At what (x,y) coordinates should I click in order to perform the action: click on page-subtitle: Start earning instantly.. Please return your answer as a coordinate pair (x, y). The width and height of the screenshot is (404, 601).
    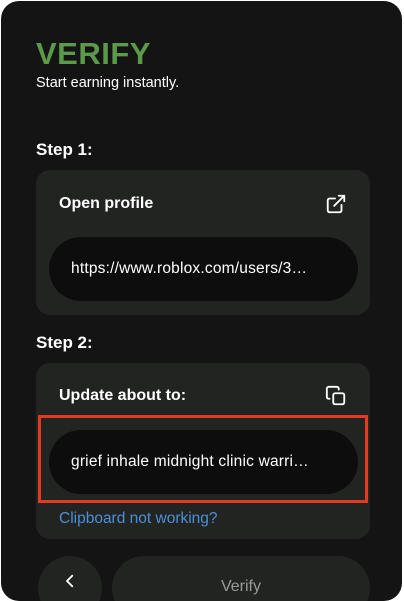
    Looking at the image, I should click on (108, 83).